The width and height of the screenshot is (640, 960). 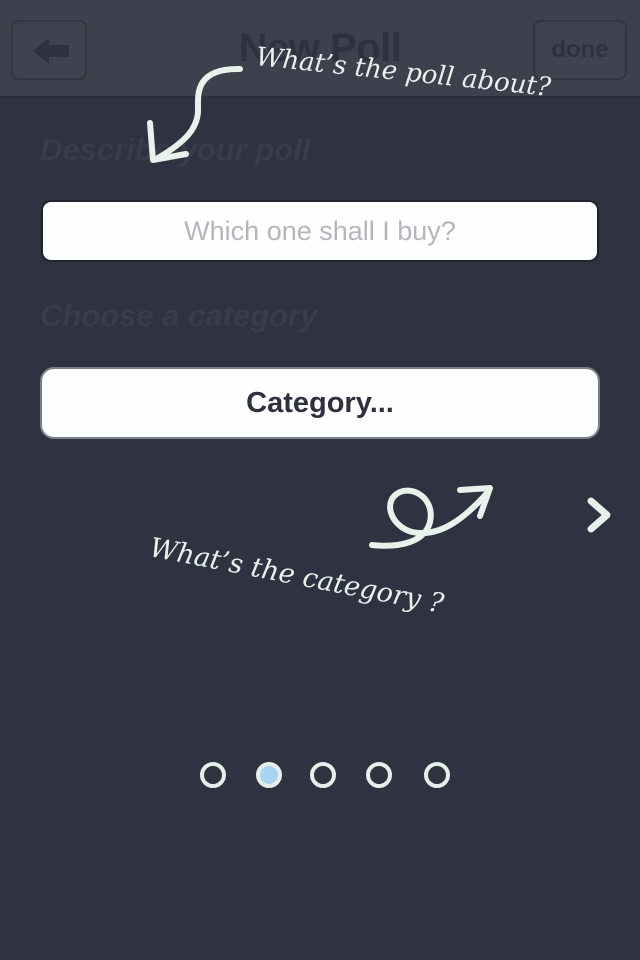 I want to click on curved-arrow-down-icon, so click(x=195, y=114).